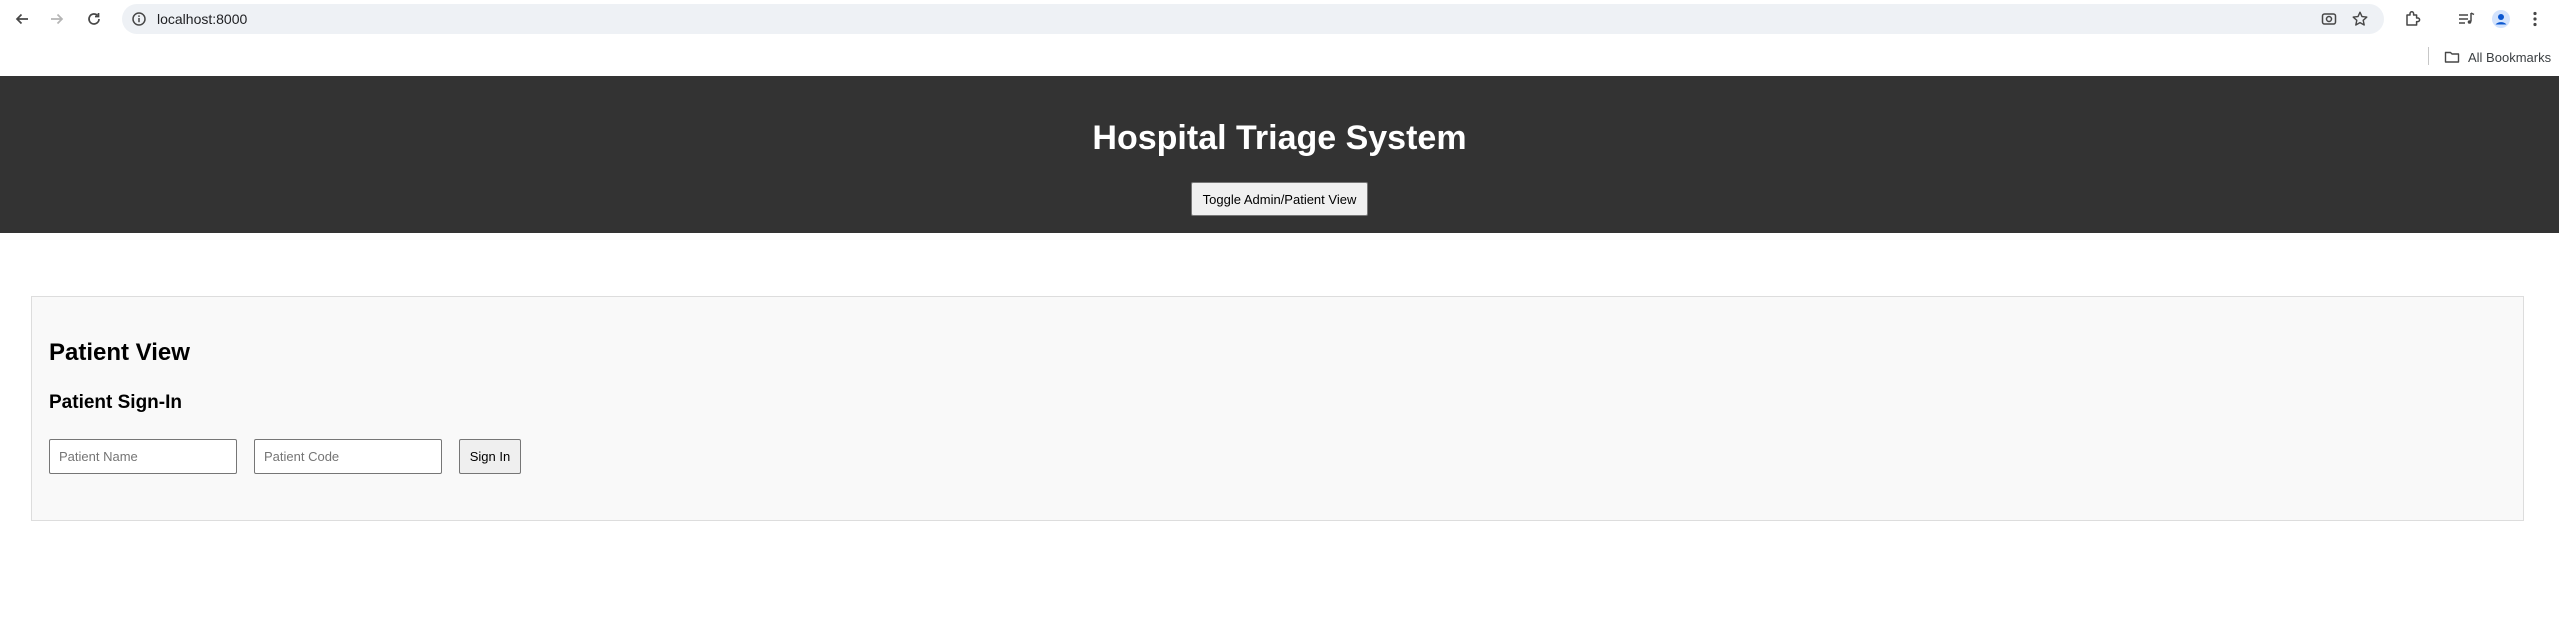 Image resolution: width=2559 pixels, height=637 pixels. I want to click on profile-avatar-icon, so click(2501, 19).